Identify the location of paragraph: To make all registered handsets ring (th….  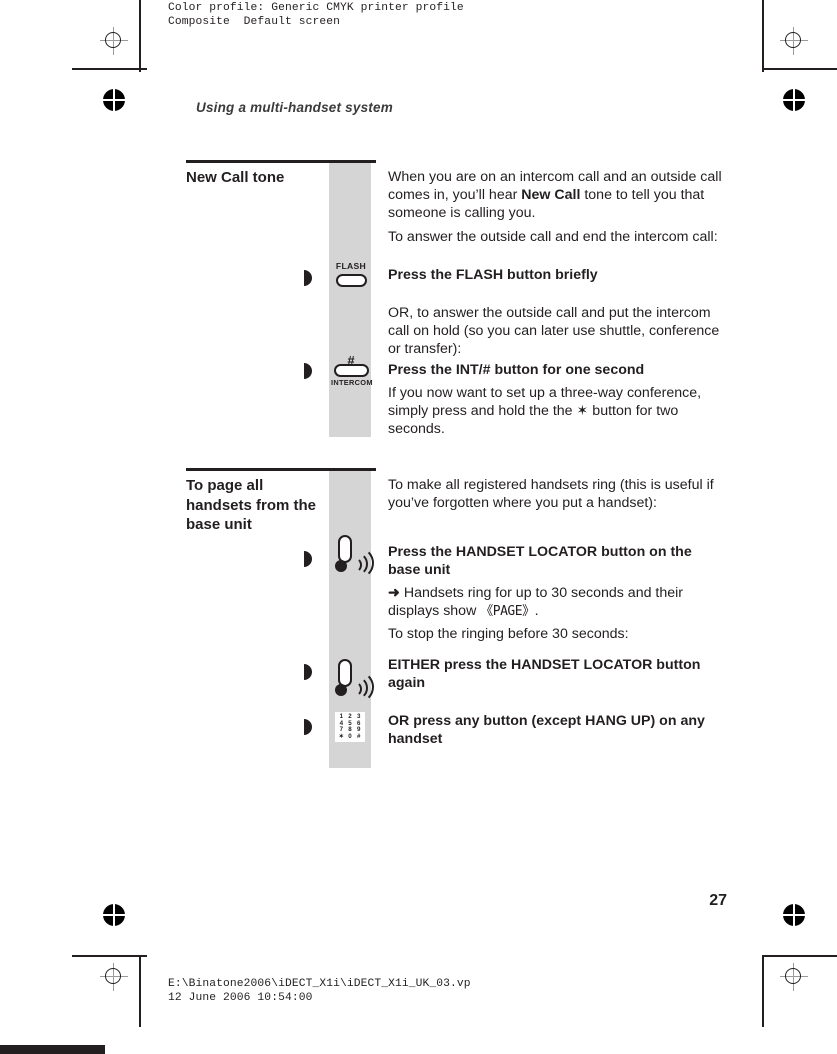
(551, 494).